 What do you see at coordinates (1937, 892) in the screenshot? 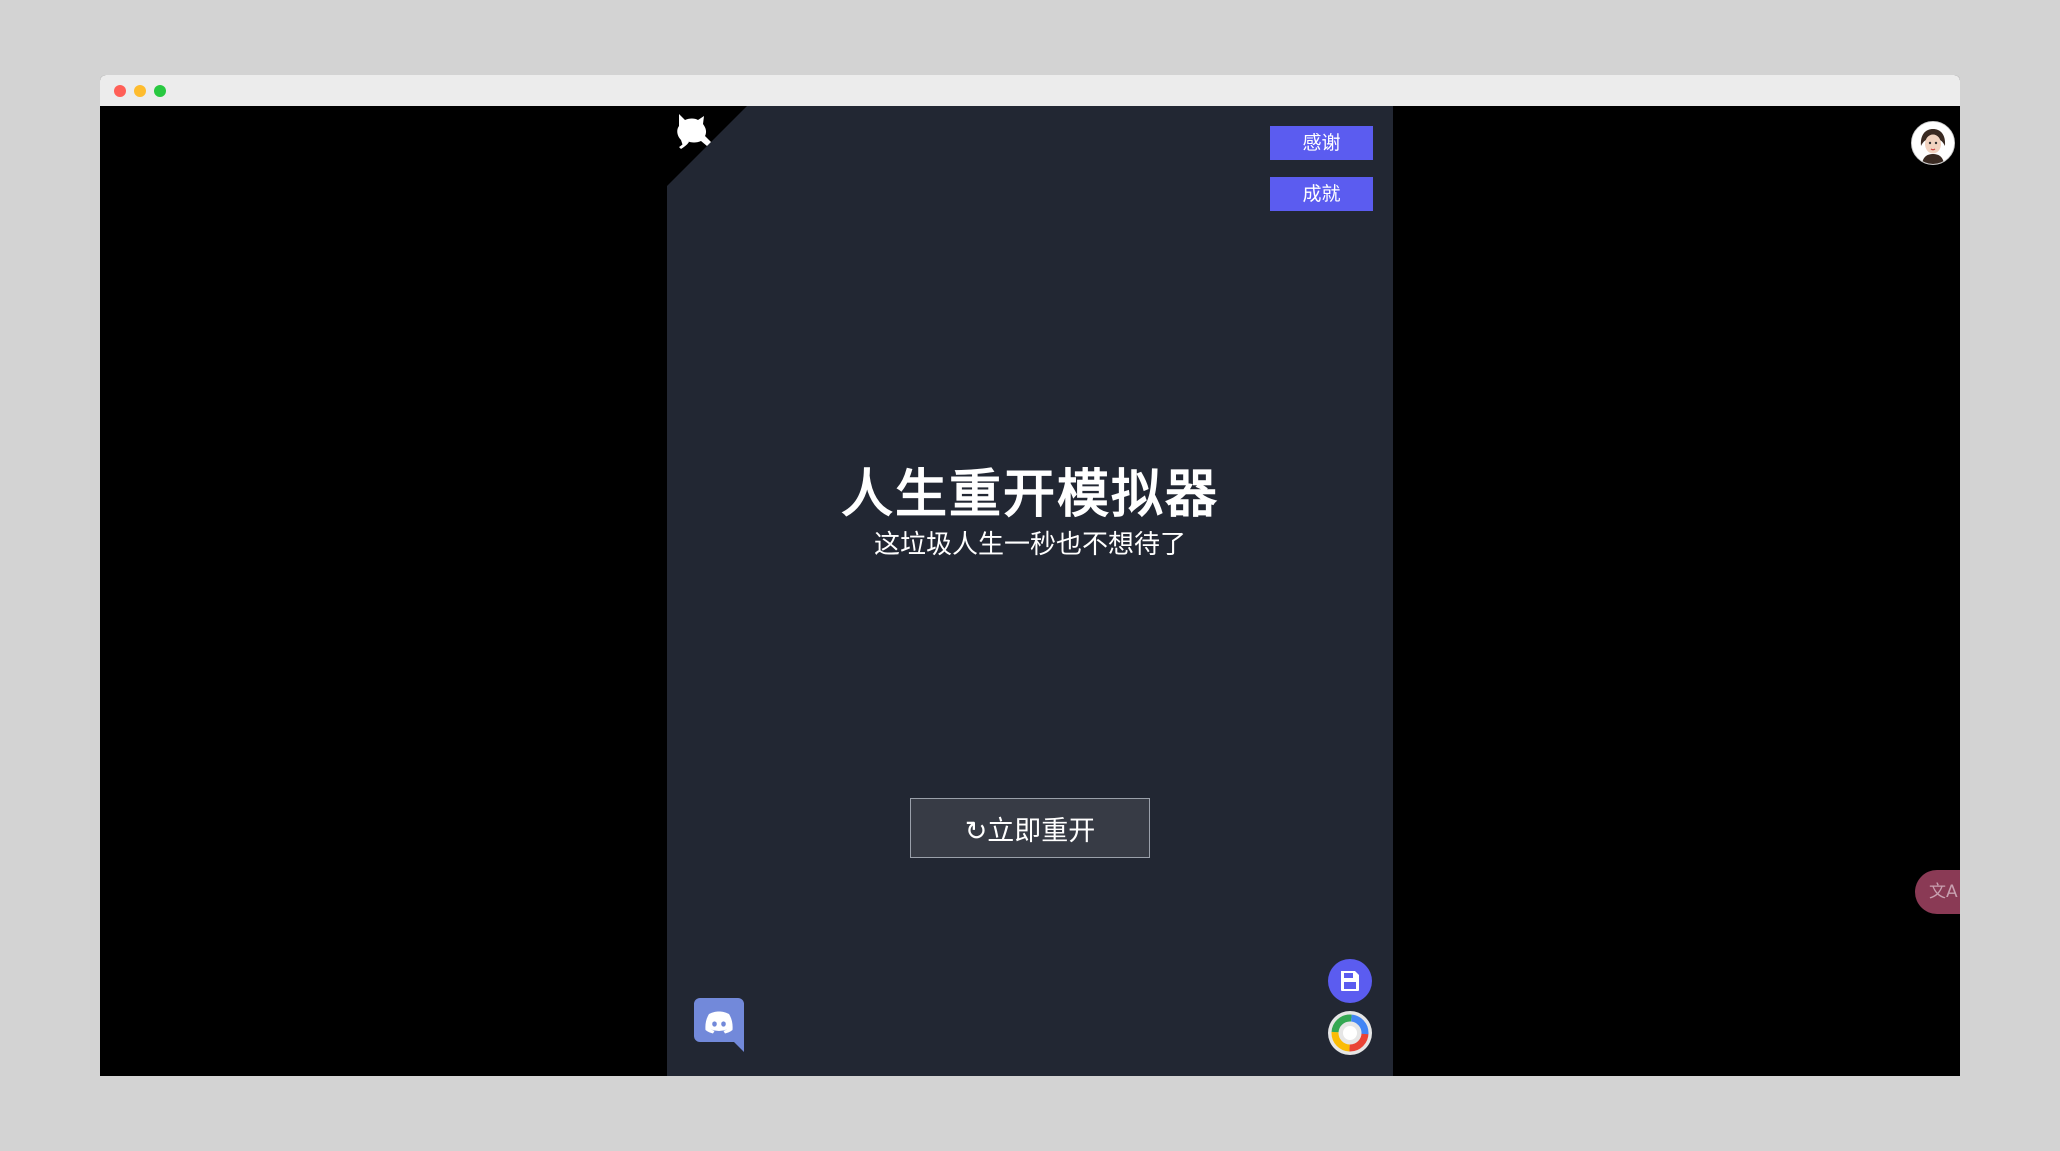
I see `translate-button: 文A` at bounding box center [1937, 892].